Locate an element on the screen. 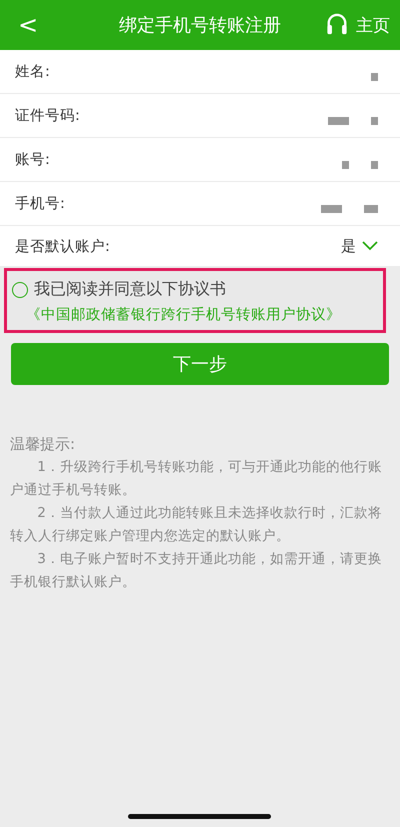 This screenshot has width=400, height=827. agreement-text: 我已阅读并同意以下协议书 is located at coordinates (130, 289).